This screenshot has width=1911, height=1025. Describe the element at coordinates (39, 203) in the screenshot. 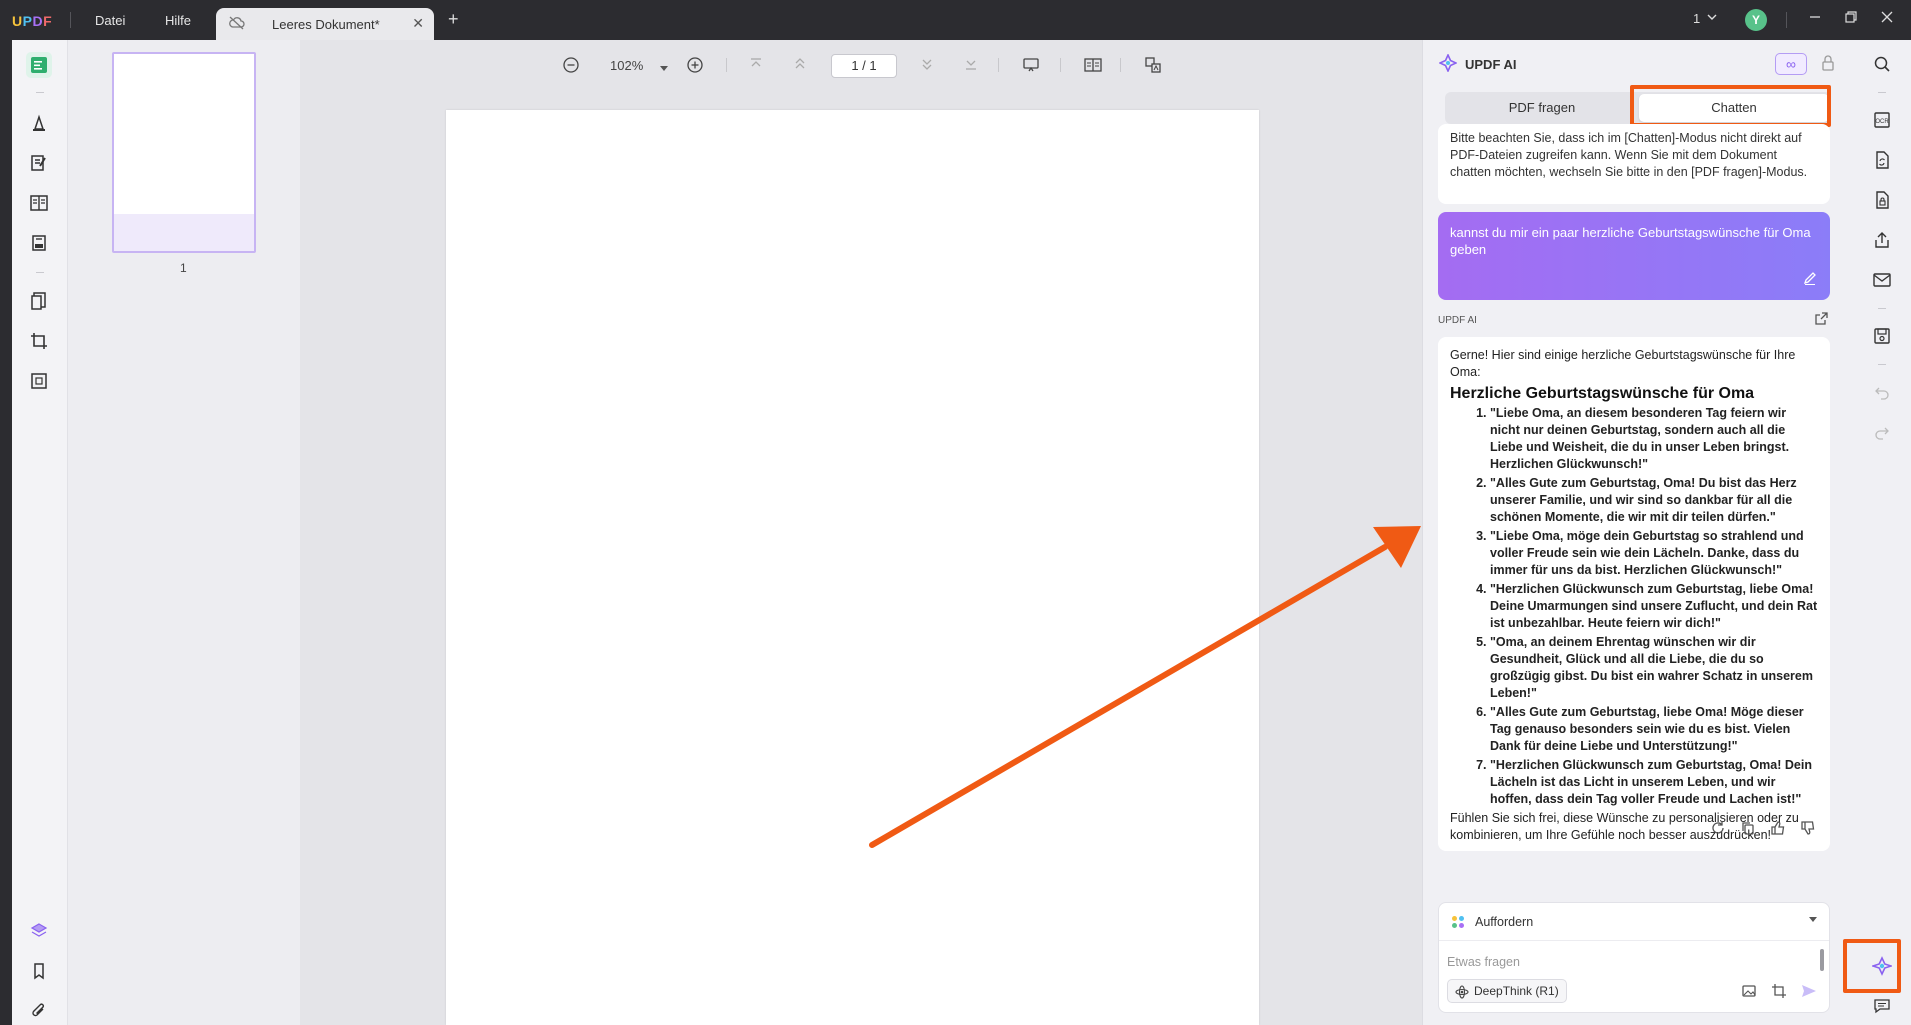

I see `page-organize-icon` at that location.